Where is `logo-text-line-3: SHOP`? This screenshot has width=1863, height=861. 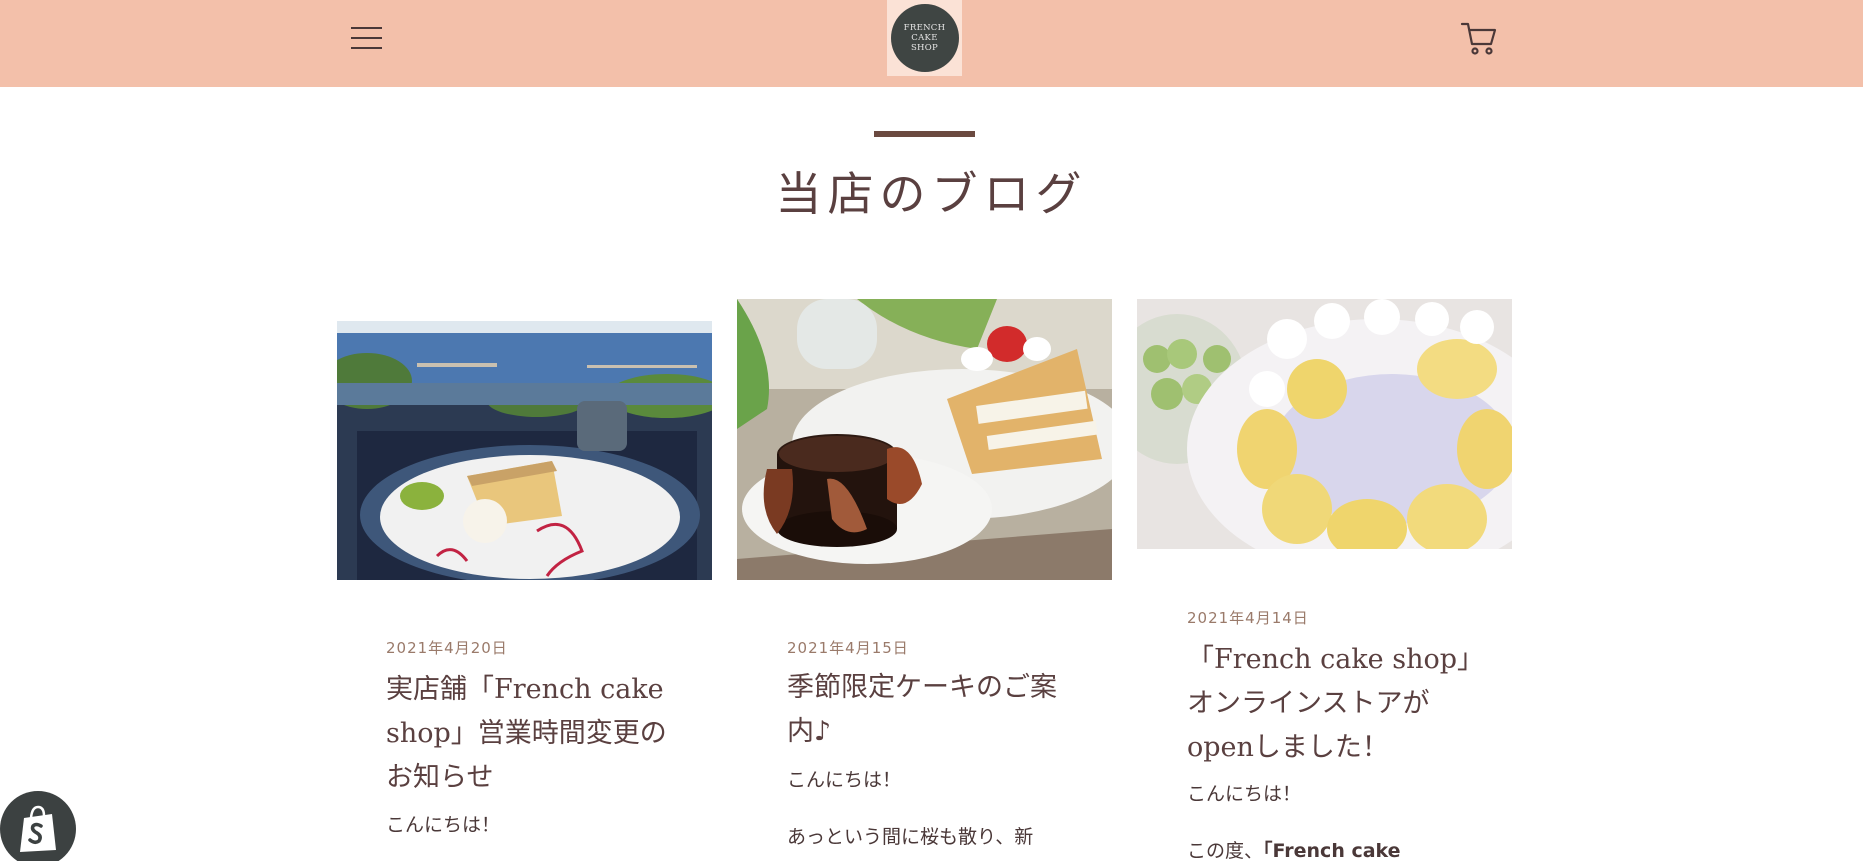 logo-text-line-3: SHOP is located at coordinates (924, 48).